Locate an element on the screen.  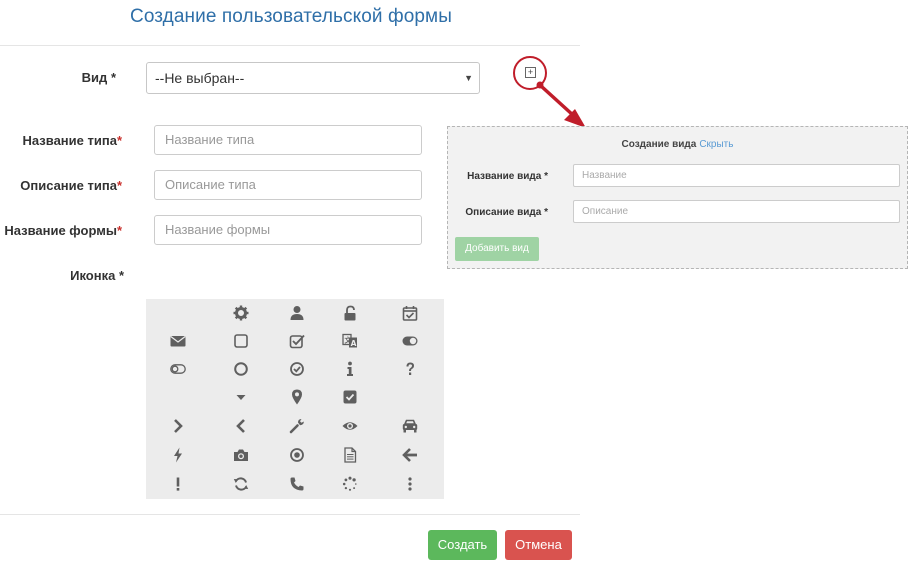
vid-label: Вид * is located at coordinates (93, 77).